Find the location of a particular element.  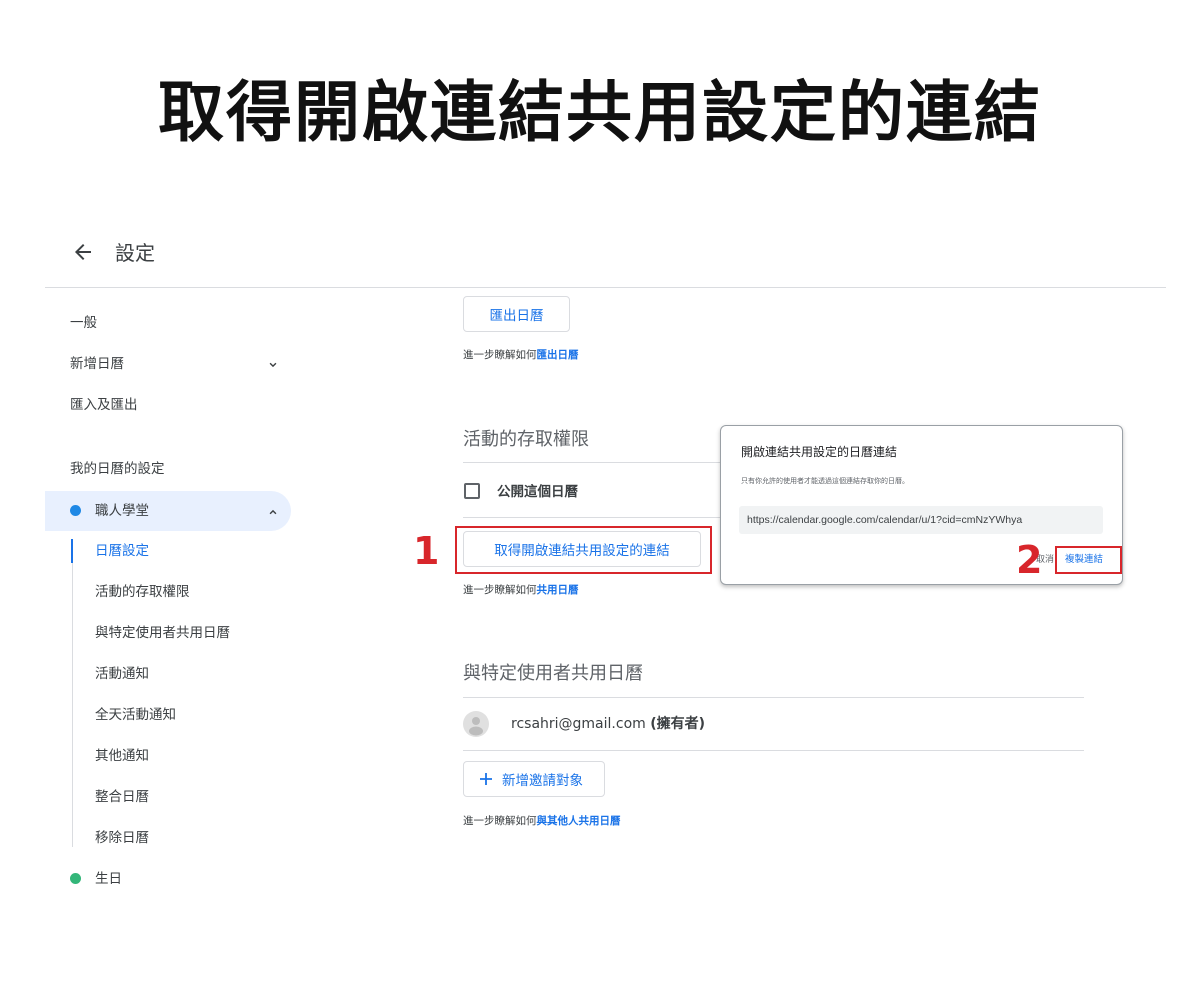

export-calendar-button: 匯出日曆 is located at coordinates (516, 314).